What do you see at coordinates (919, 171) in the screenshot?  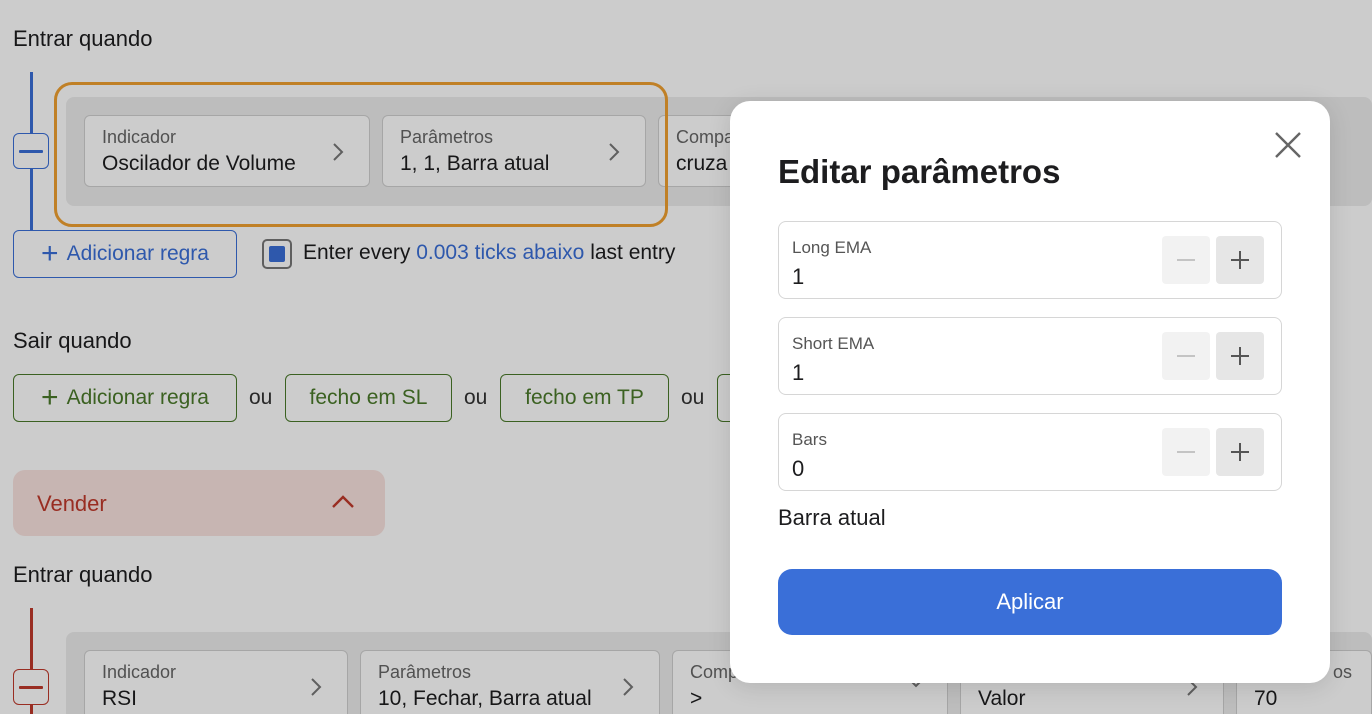 I see `dialog-title: Editar parâmetros` at bounding box center [919, 171].